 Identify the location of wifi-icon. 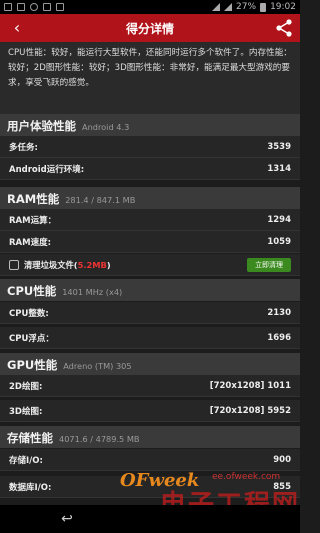
(216, 7).